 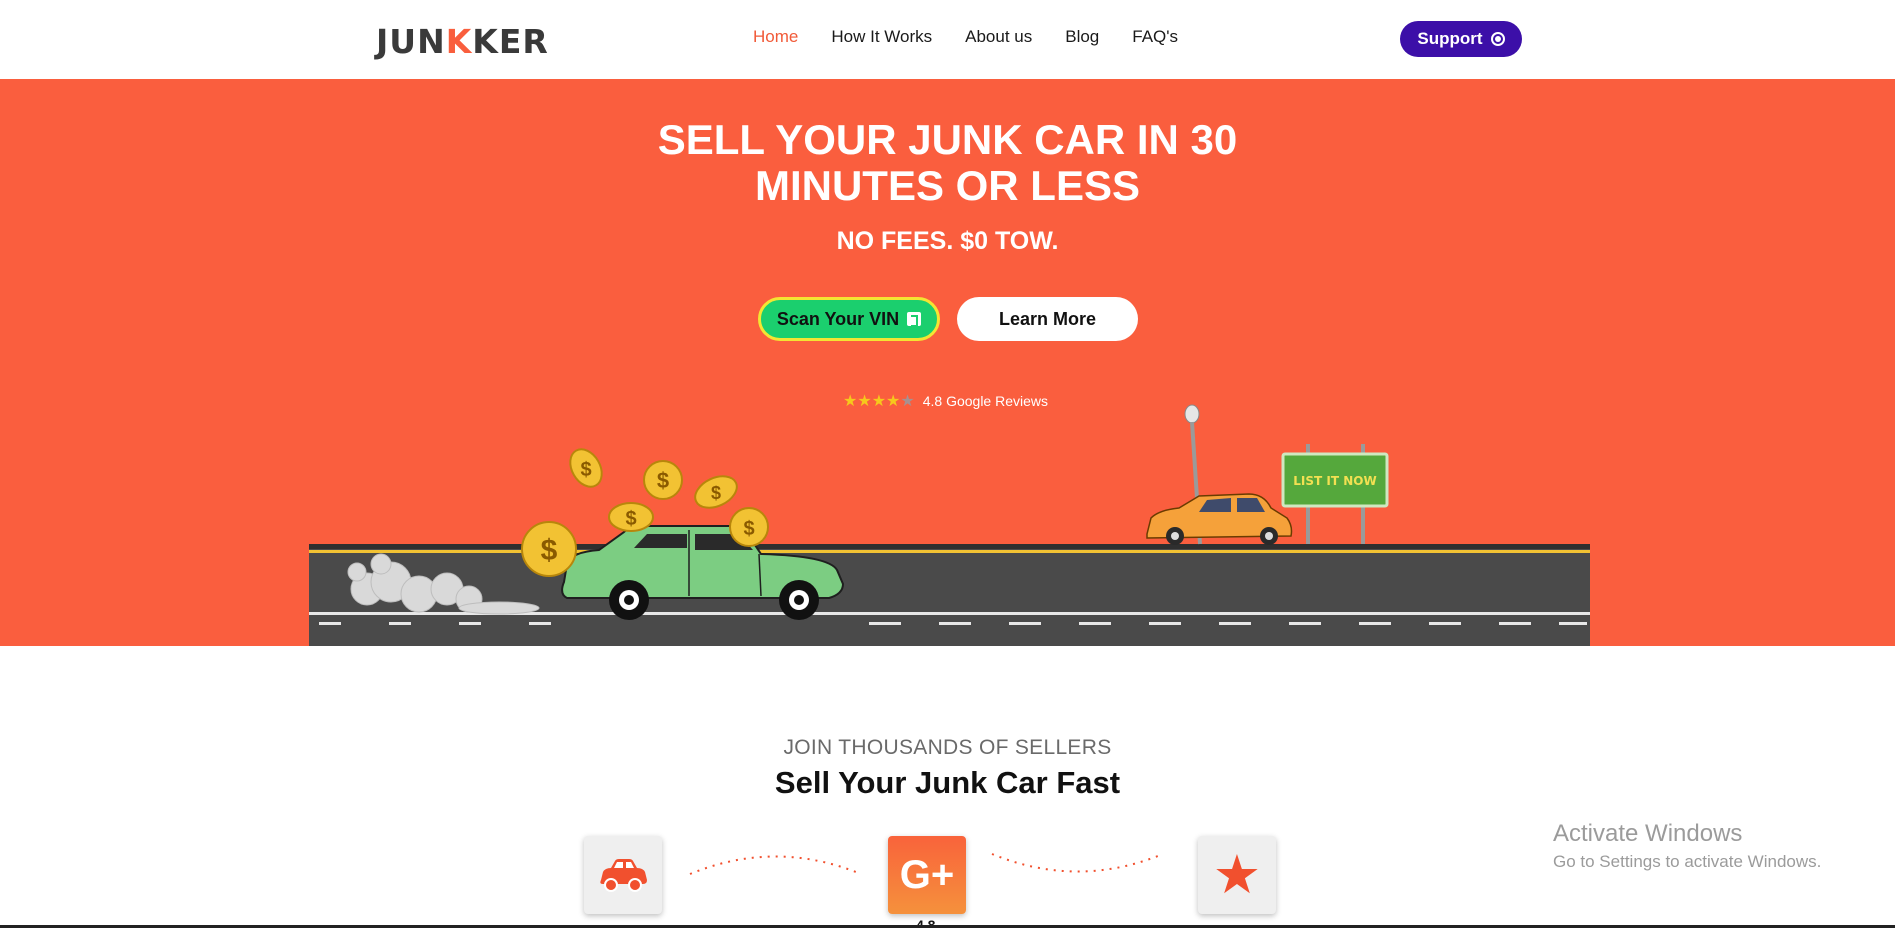 What do you see at coordinates (459, 41) in the screenshot?
I see `logo-text-2: K` at bounding box center [459, 41].